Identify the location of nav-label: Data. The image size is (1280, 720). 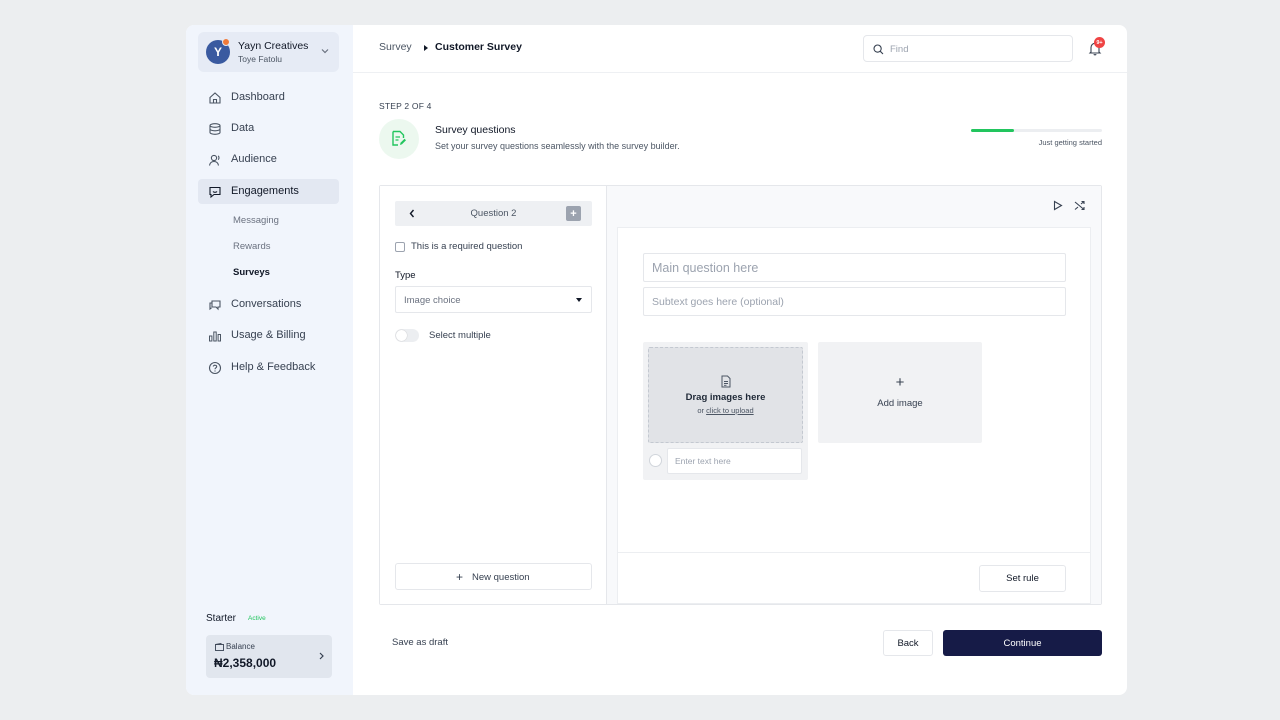
(243, 128).